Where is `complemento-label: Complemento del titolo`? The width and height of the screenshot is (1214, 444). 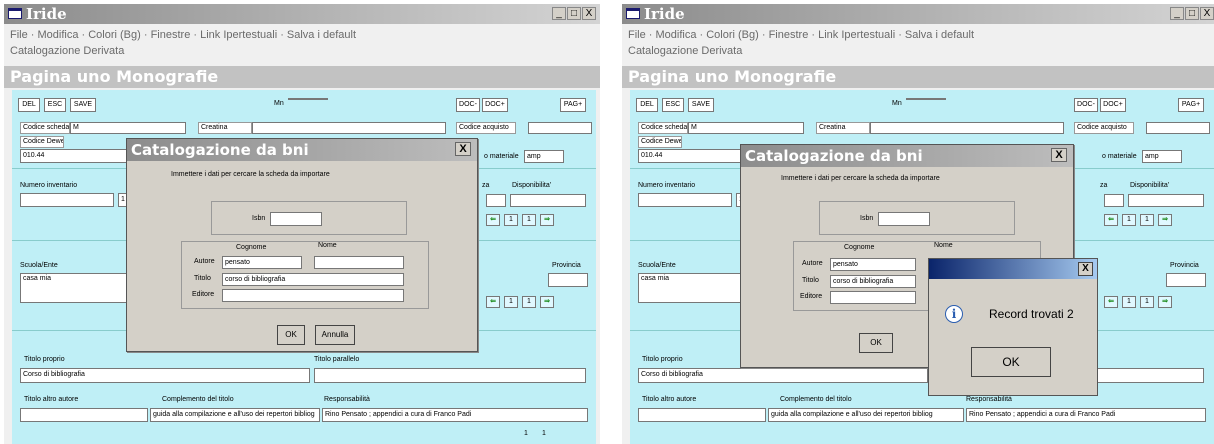 complemento-label: Complemento del titolo is located at coordinates (816, 399).